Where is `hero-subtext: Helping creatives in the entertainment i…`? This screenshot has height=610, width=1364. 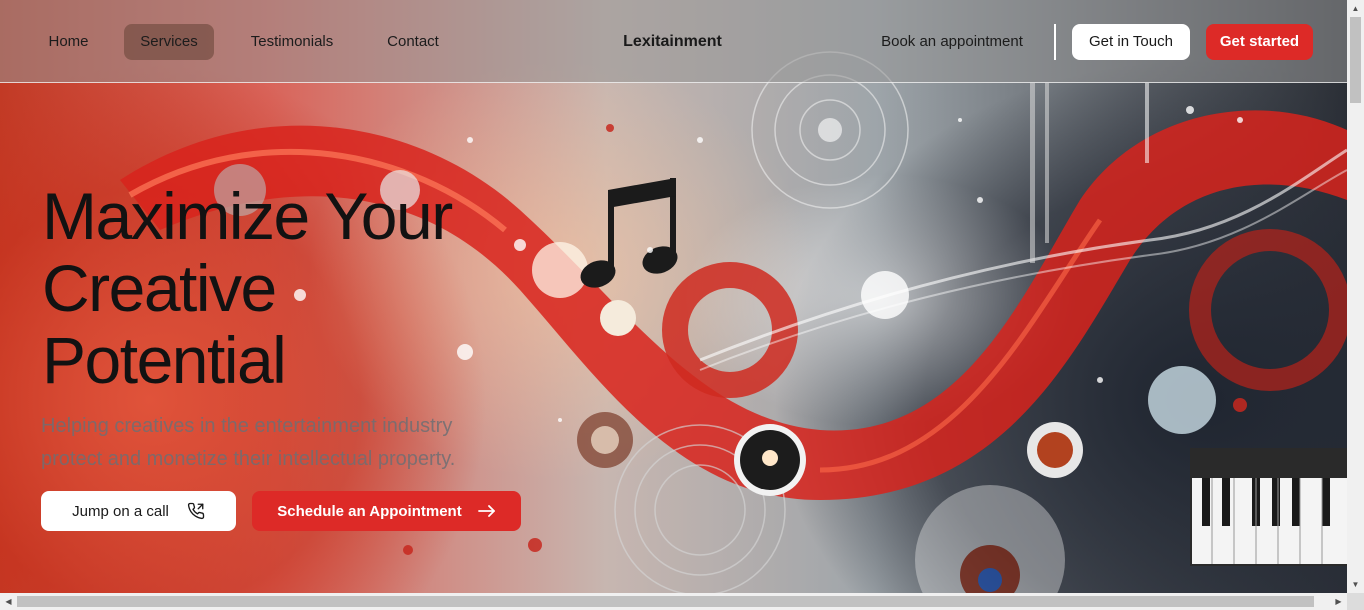 hero-subtext: Helping creatives in the entertainment i… is located at coordinates (248, 442).